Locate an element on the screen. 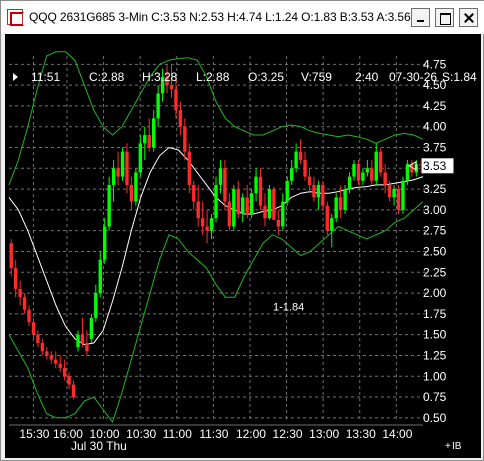 The image size is (484, 461). y-tick-label: 2.00 is located at coordinates (435, 293).